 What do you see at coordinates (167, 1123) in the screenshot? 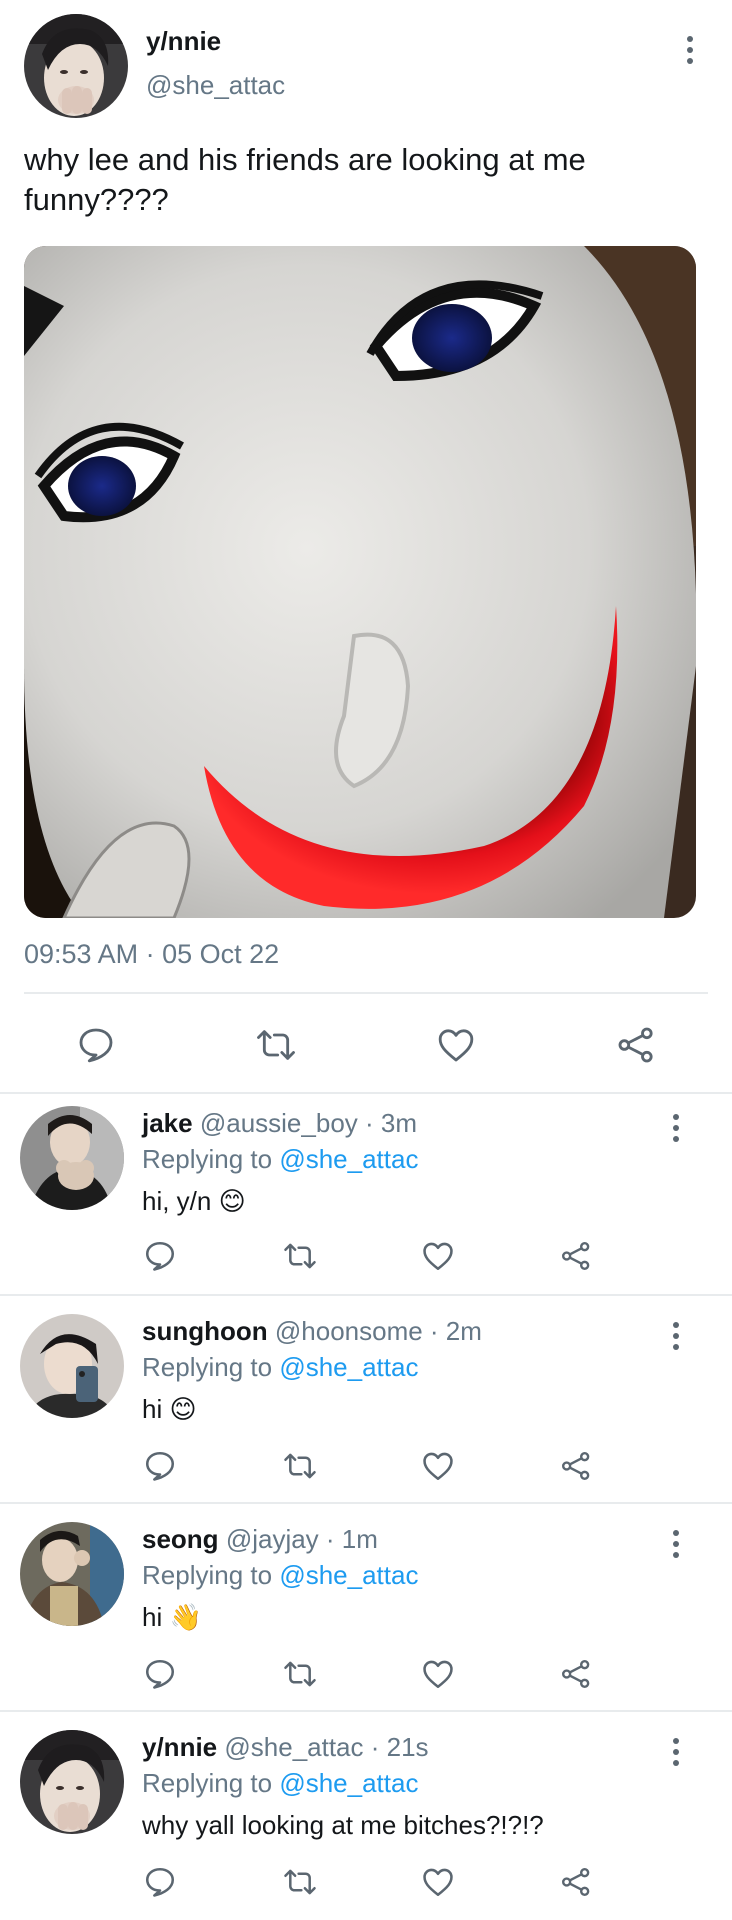
I see `reply-display-name: jake` at bounding box center [167, 1123].